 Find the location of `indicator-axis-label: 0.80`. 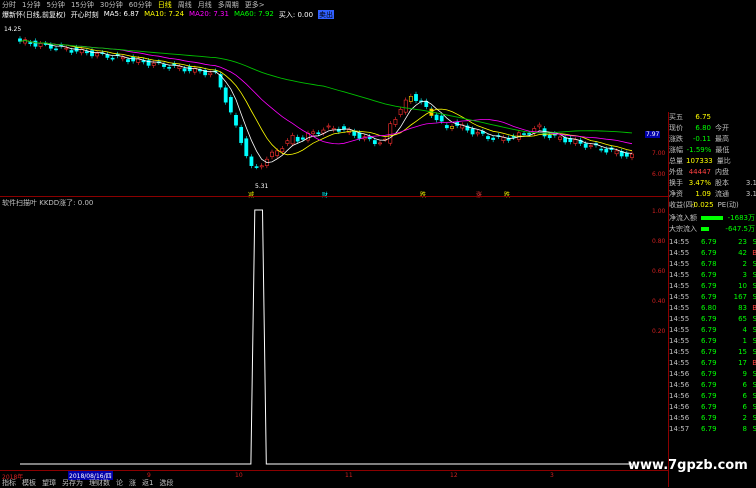

indicator-axis-label: 0.80 is located at coordinates (659, 241).